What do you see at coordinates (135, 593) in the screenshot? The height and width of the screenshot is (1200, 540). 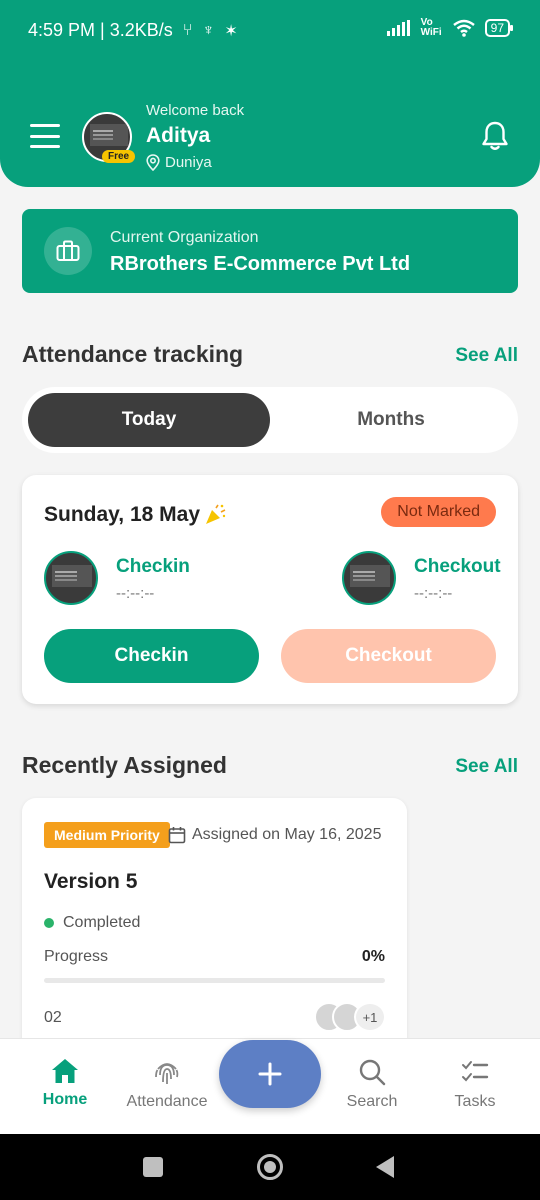 I see `checkin-time: --:--:--` at bounding box center [135, 593].